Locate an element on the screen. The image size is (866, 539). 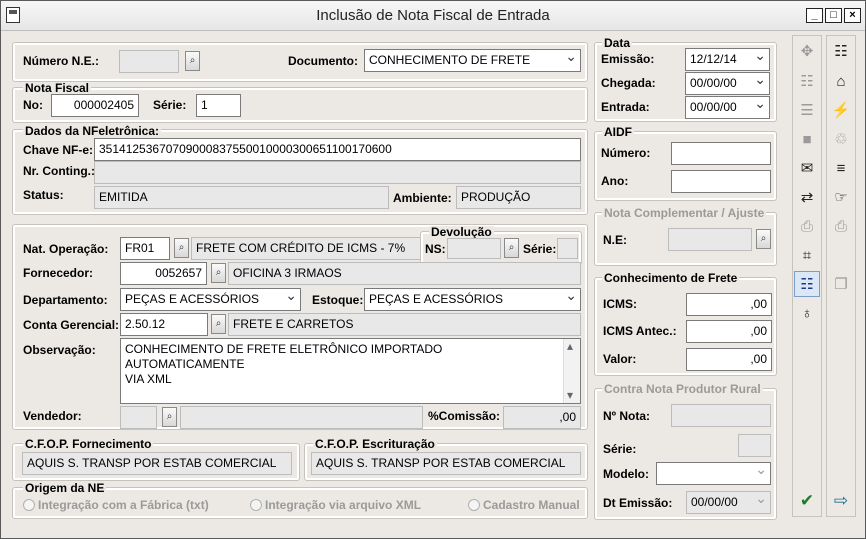
data-legend: Data is located at coordinates (617, 43).